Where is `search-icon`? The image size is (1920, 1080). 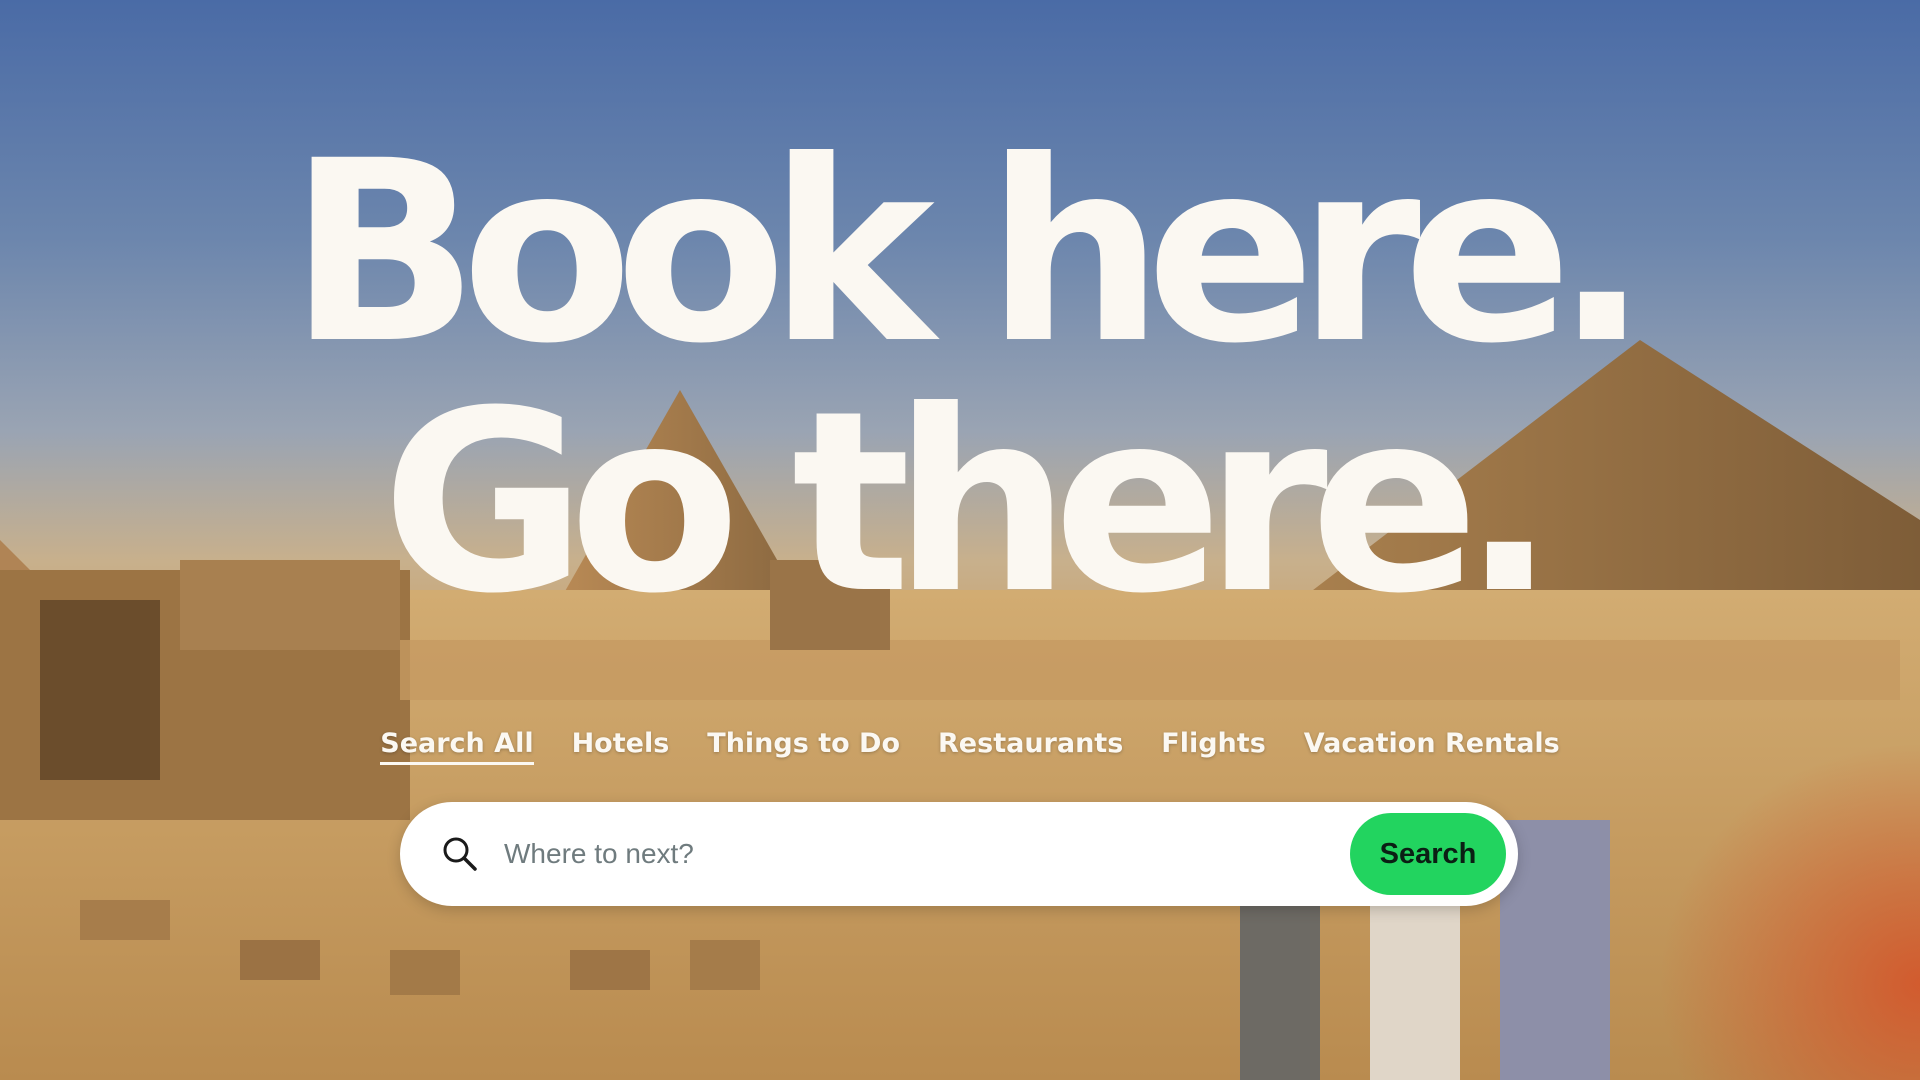 search-icon is located at coordinates (460, 854).